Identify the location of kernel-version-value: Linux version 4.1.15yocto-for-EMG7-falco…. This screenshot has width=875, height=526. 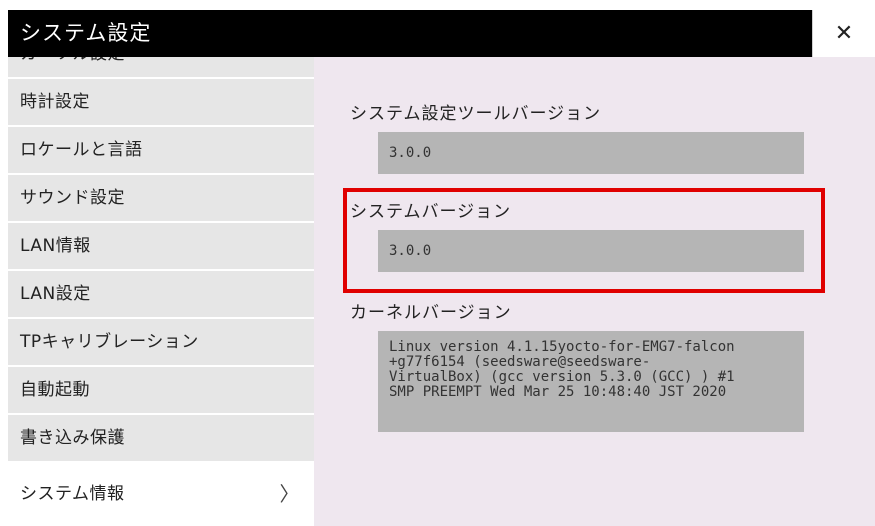
(591, 381).